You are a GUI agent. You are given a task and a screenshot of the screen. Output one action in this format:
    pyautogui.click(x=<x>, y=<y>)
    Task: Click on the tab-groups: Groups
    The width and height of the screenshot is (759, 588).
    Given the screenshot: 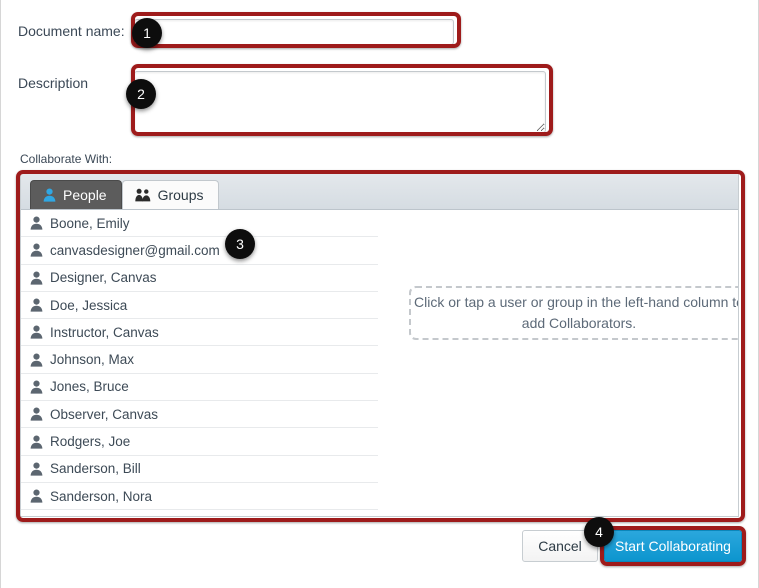 What is the action you would take?
    pyautogui.click(x=170, y=194)
    